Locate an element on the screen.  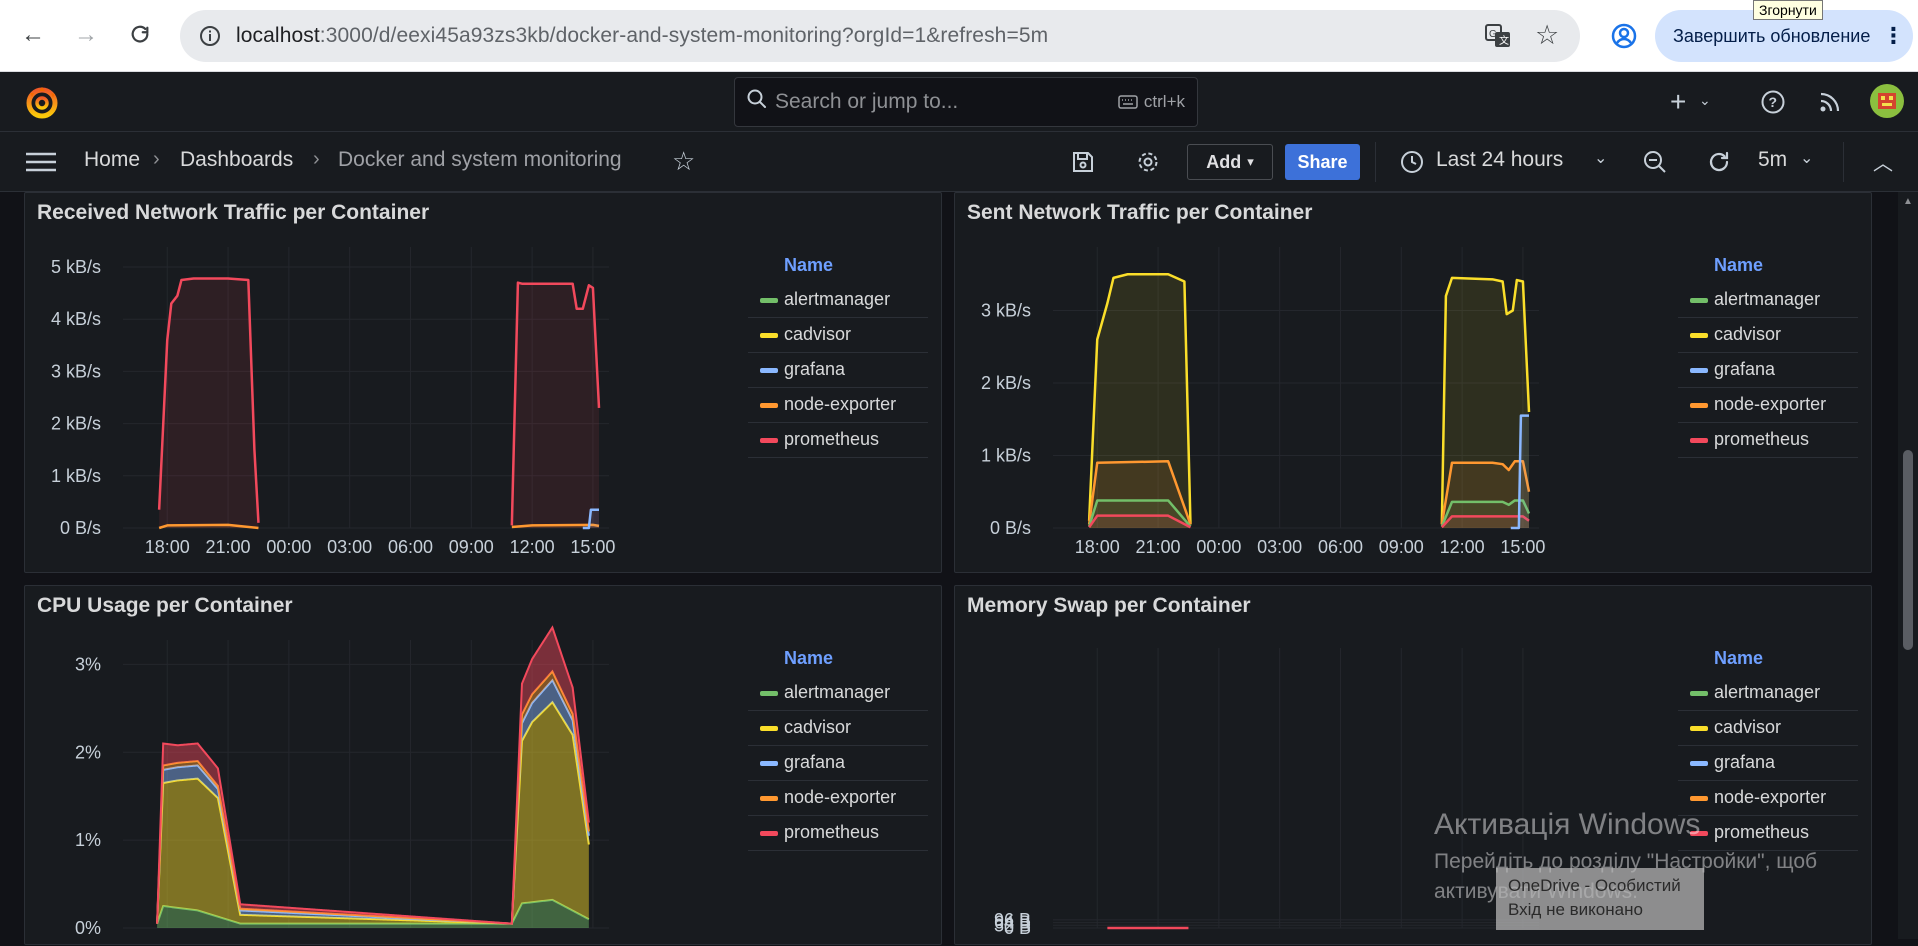
star-dashboard-icon: ☆ is located at coordinates (683, 161).